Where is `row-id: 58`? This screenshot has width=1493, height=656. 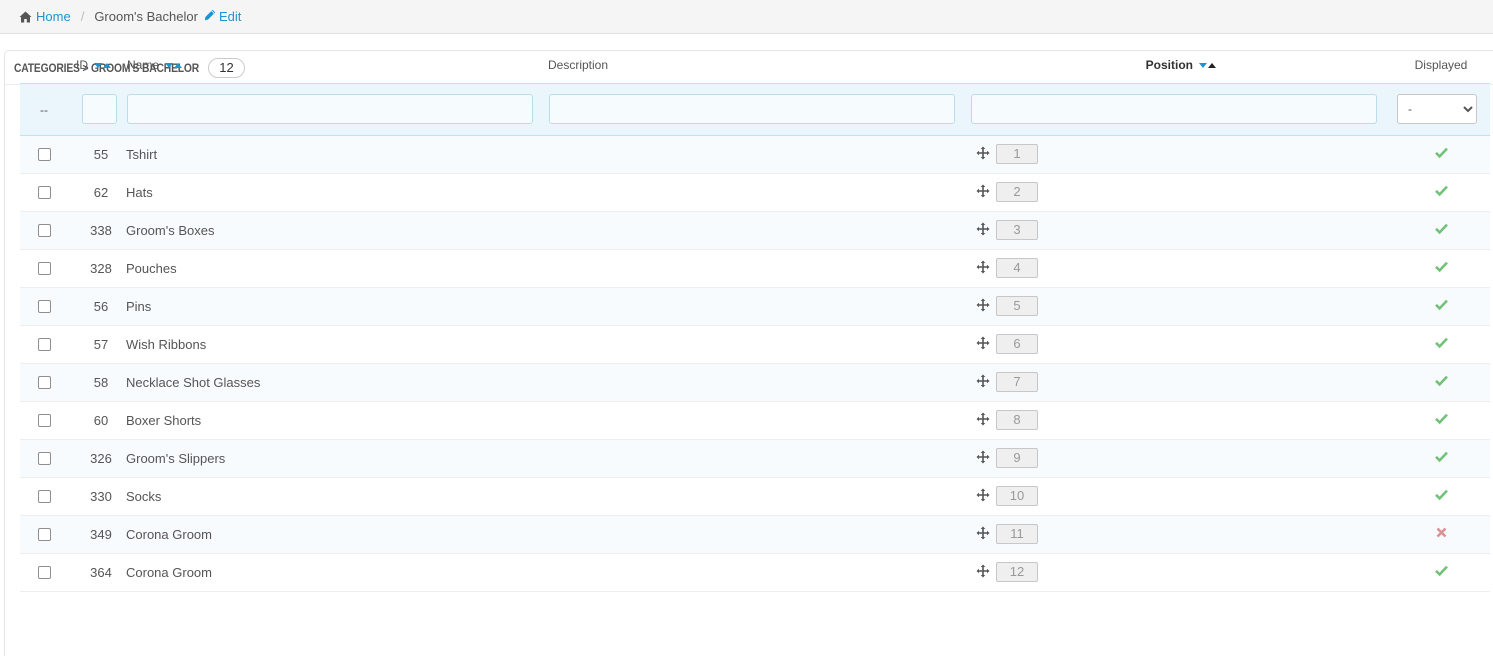
row-id: 58 is located at coordinates (101, 382).